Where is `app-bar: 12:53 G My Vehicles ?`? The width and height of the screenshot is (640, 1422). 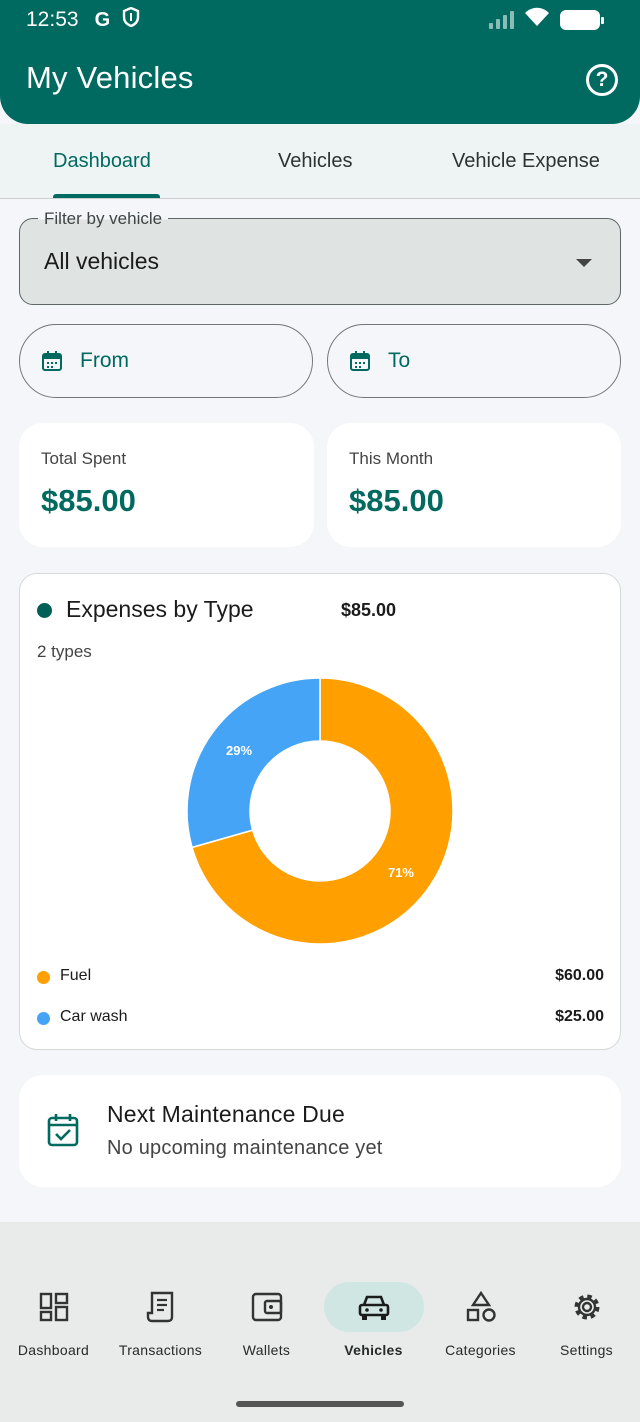 app-bar: 12:53 G My Vehicles ? is located at coordinates (320, 62).